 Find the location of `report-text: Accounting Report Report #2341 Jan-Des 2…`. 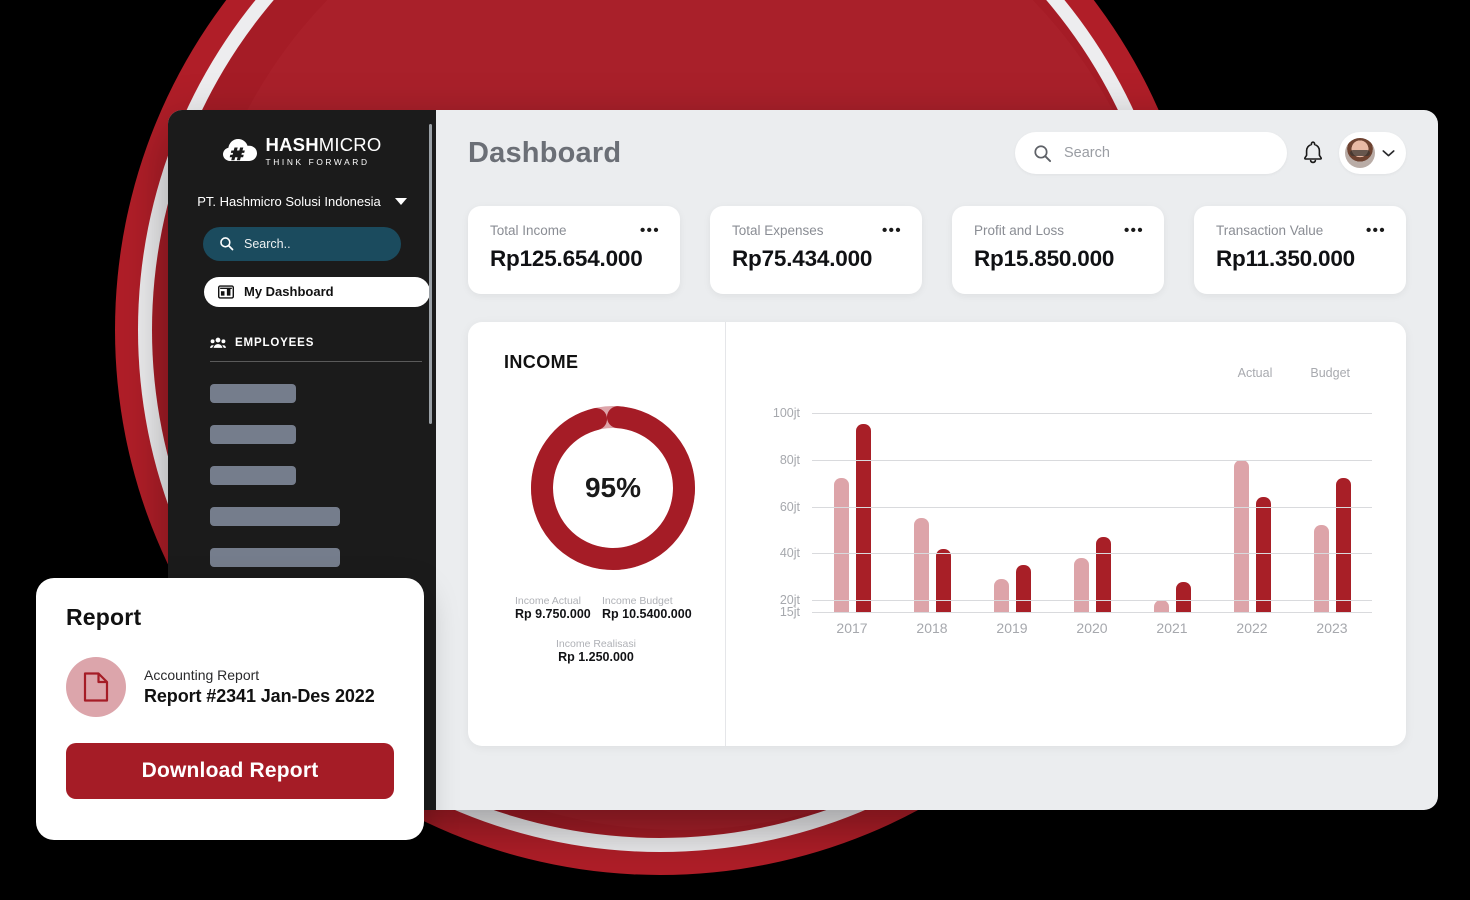

report-text: Accounting Report Report #2341 Jan-Des 2… is located at coordinates (259, 687).